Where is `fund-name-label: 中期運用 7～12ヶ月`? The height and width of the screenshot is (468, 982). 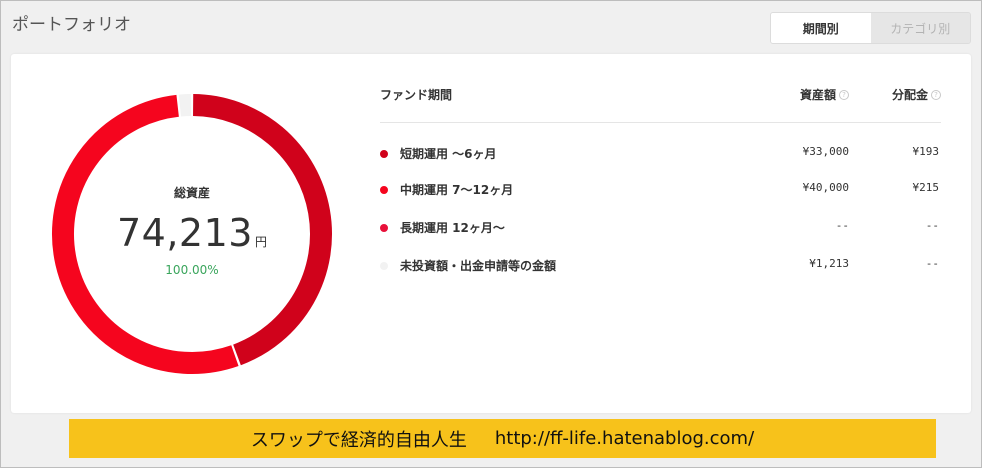 fund-name-label: 中期運用 7～12ヶ月 is located at coordinates (457, 190).